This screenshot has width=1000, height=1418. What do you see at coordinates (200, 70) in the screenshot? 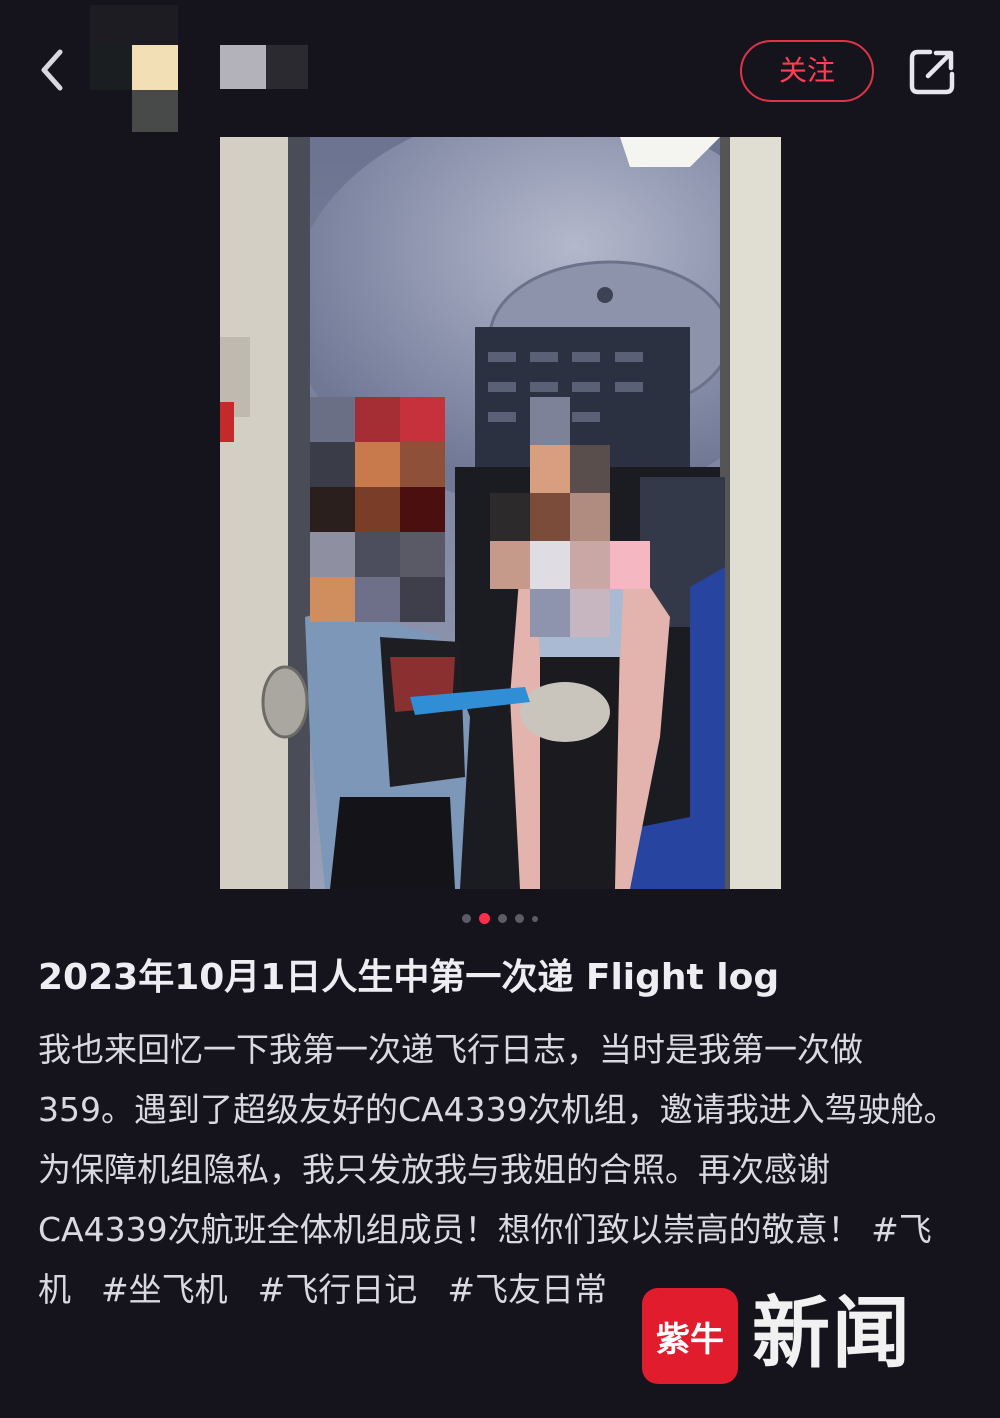
I see `author-avatar-blurred` at bounding box center [200, 70].